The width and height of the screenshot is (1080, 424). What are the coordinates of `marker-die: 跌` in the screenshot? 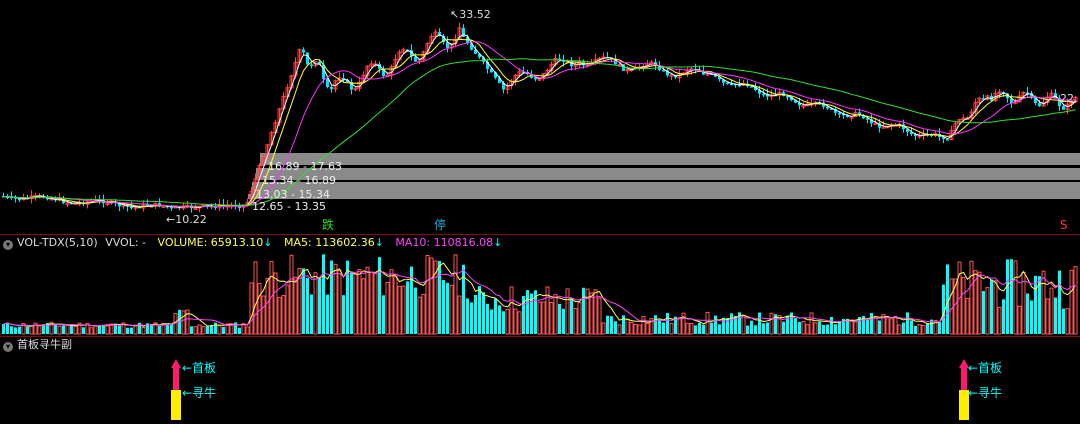 It's located at (328, 225).